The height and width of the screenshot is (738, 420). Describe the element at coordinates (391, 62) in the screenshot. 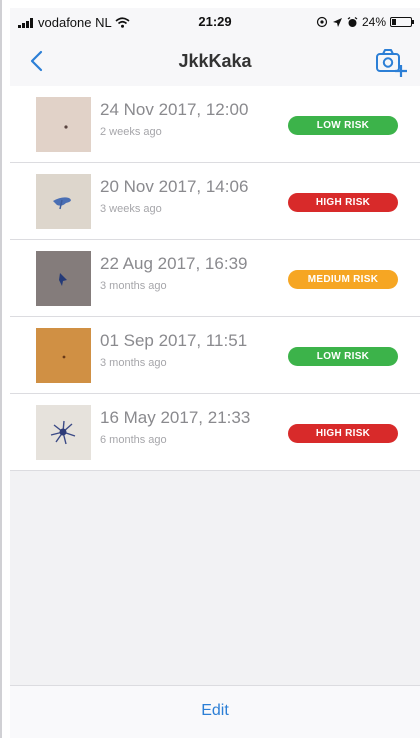

I see `add-photo-camera-icon` at that location.